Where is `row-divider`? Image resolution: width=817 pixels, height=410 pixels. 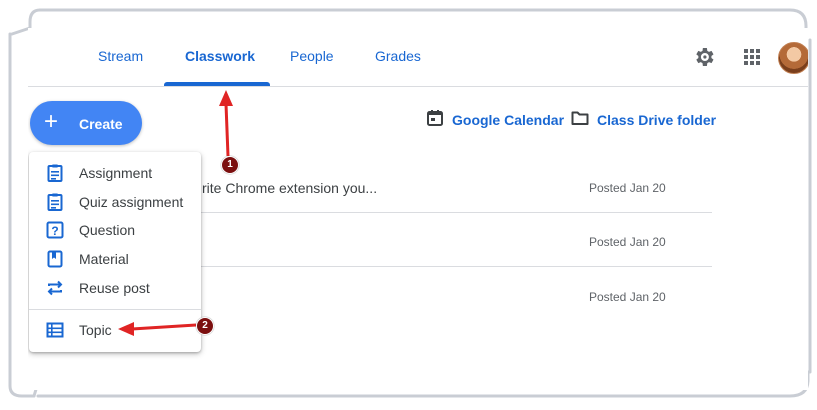 row-divider is located at coordinates (445, 266).